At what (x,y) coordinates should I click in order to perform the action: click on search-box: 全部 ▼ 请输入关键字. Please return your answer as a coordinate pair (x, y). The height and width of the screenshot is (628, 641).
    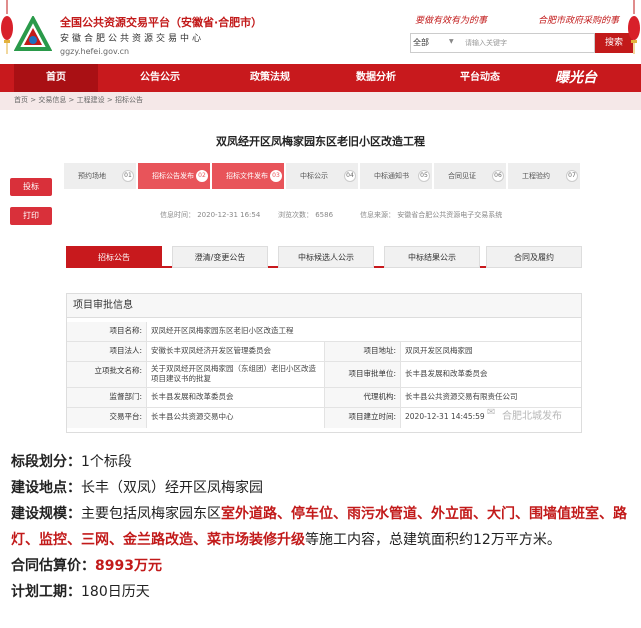
    Looking at the image, I should click on (502, 43).